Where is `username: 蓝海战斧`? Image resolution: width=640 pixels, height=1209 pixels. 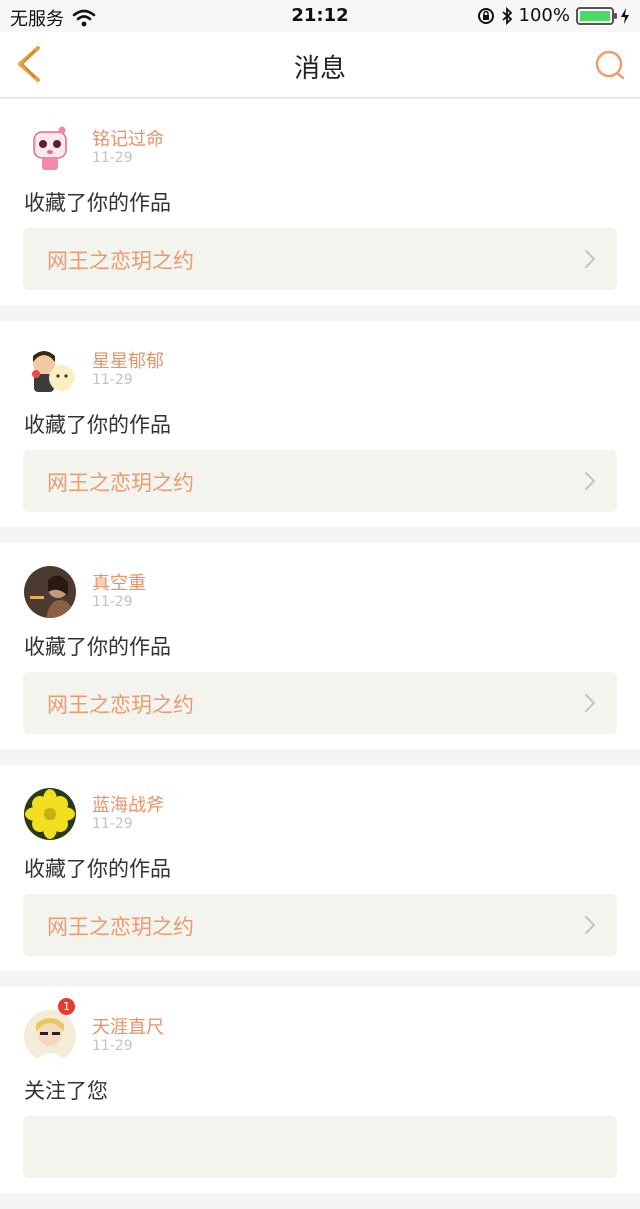 username: 蓝海战斧 is located at coordinates (128, 804).